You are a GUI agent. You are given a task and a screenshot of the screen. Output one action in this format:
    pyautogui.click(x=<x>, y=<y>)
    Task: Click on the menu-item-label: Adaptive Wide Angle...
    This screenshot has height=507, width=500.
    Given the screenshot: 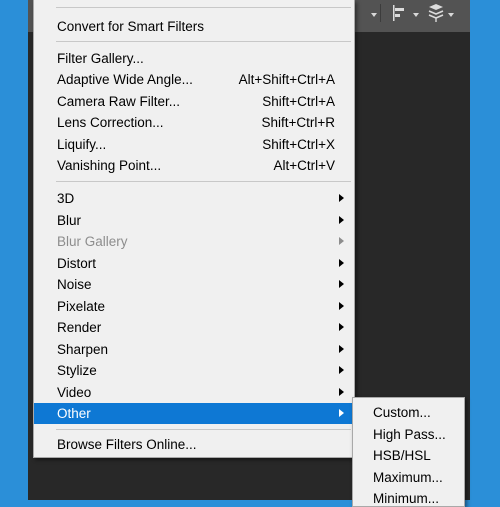 What is the action you would take?
    pyautogui.click(x=125, y=79)
    